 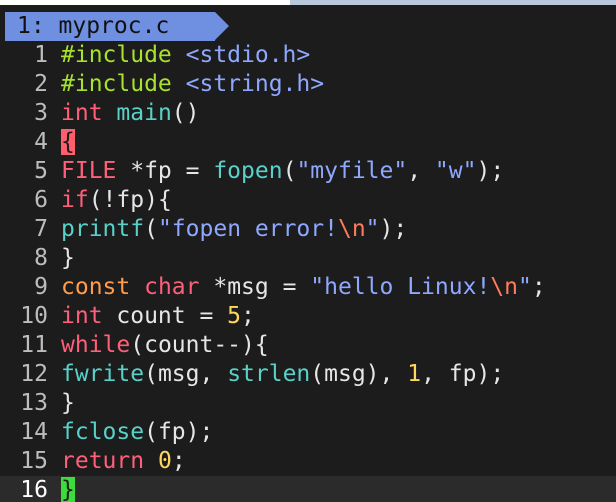 I want to click on code-line: 15 return 0;, so click(x=308, y=461).